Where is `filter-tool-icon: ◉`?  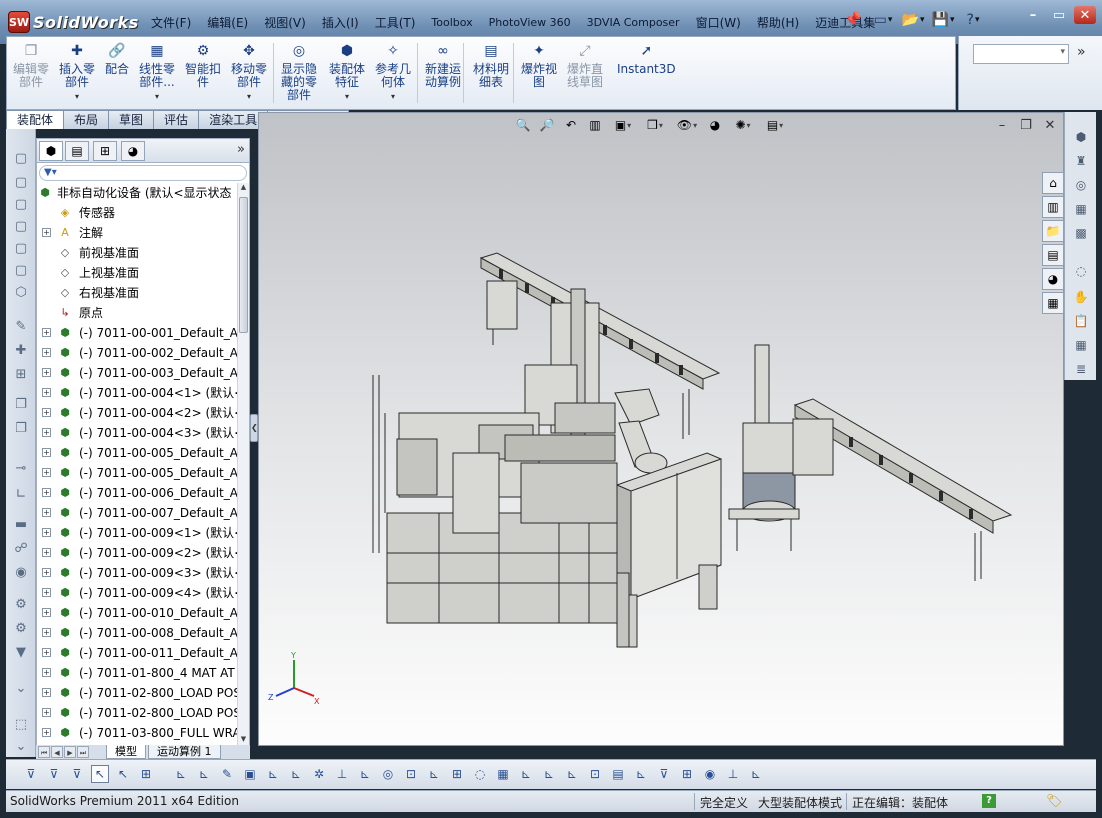 filter-tool-icon: ◉ is located at coordinates (710, 774).